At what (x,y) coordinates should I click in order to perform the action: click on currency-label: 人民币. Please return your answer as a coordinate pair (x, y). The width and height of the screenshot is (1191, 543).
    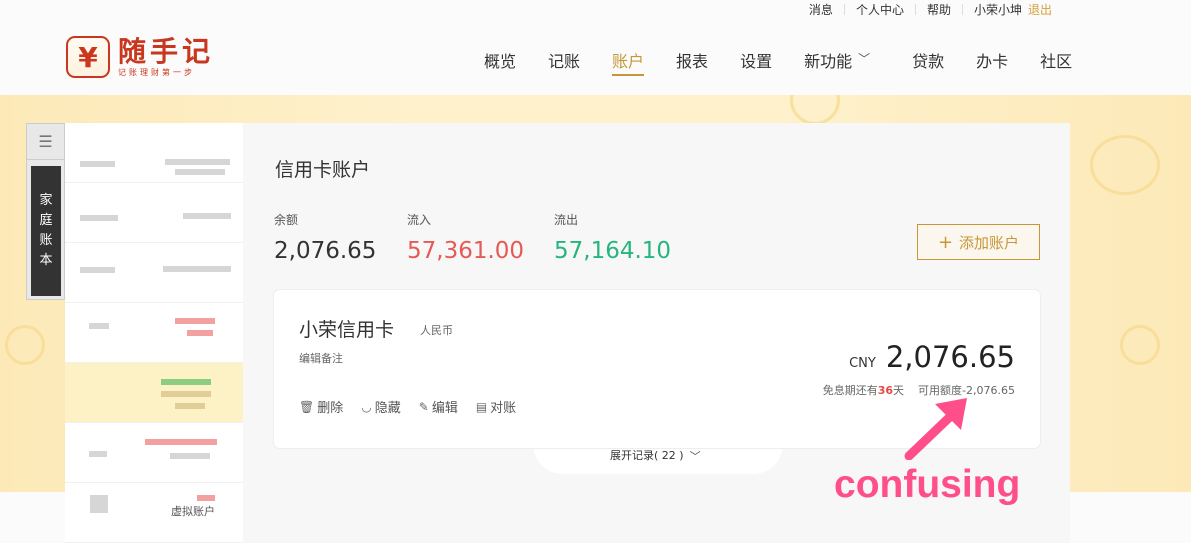
    Looking at the image, I should click on (436, 330).